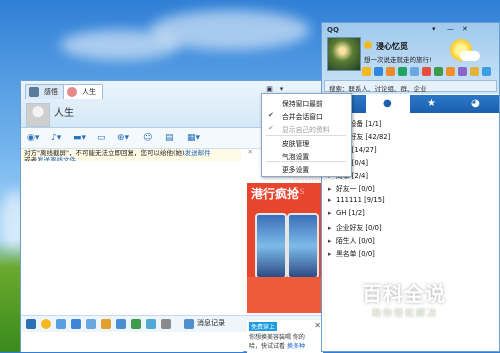 This screenshot has height=353, width=500. I want to click on ad-banner: iPhone 5s 港行疯抢, so click(285, 235).